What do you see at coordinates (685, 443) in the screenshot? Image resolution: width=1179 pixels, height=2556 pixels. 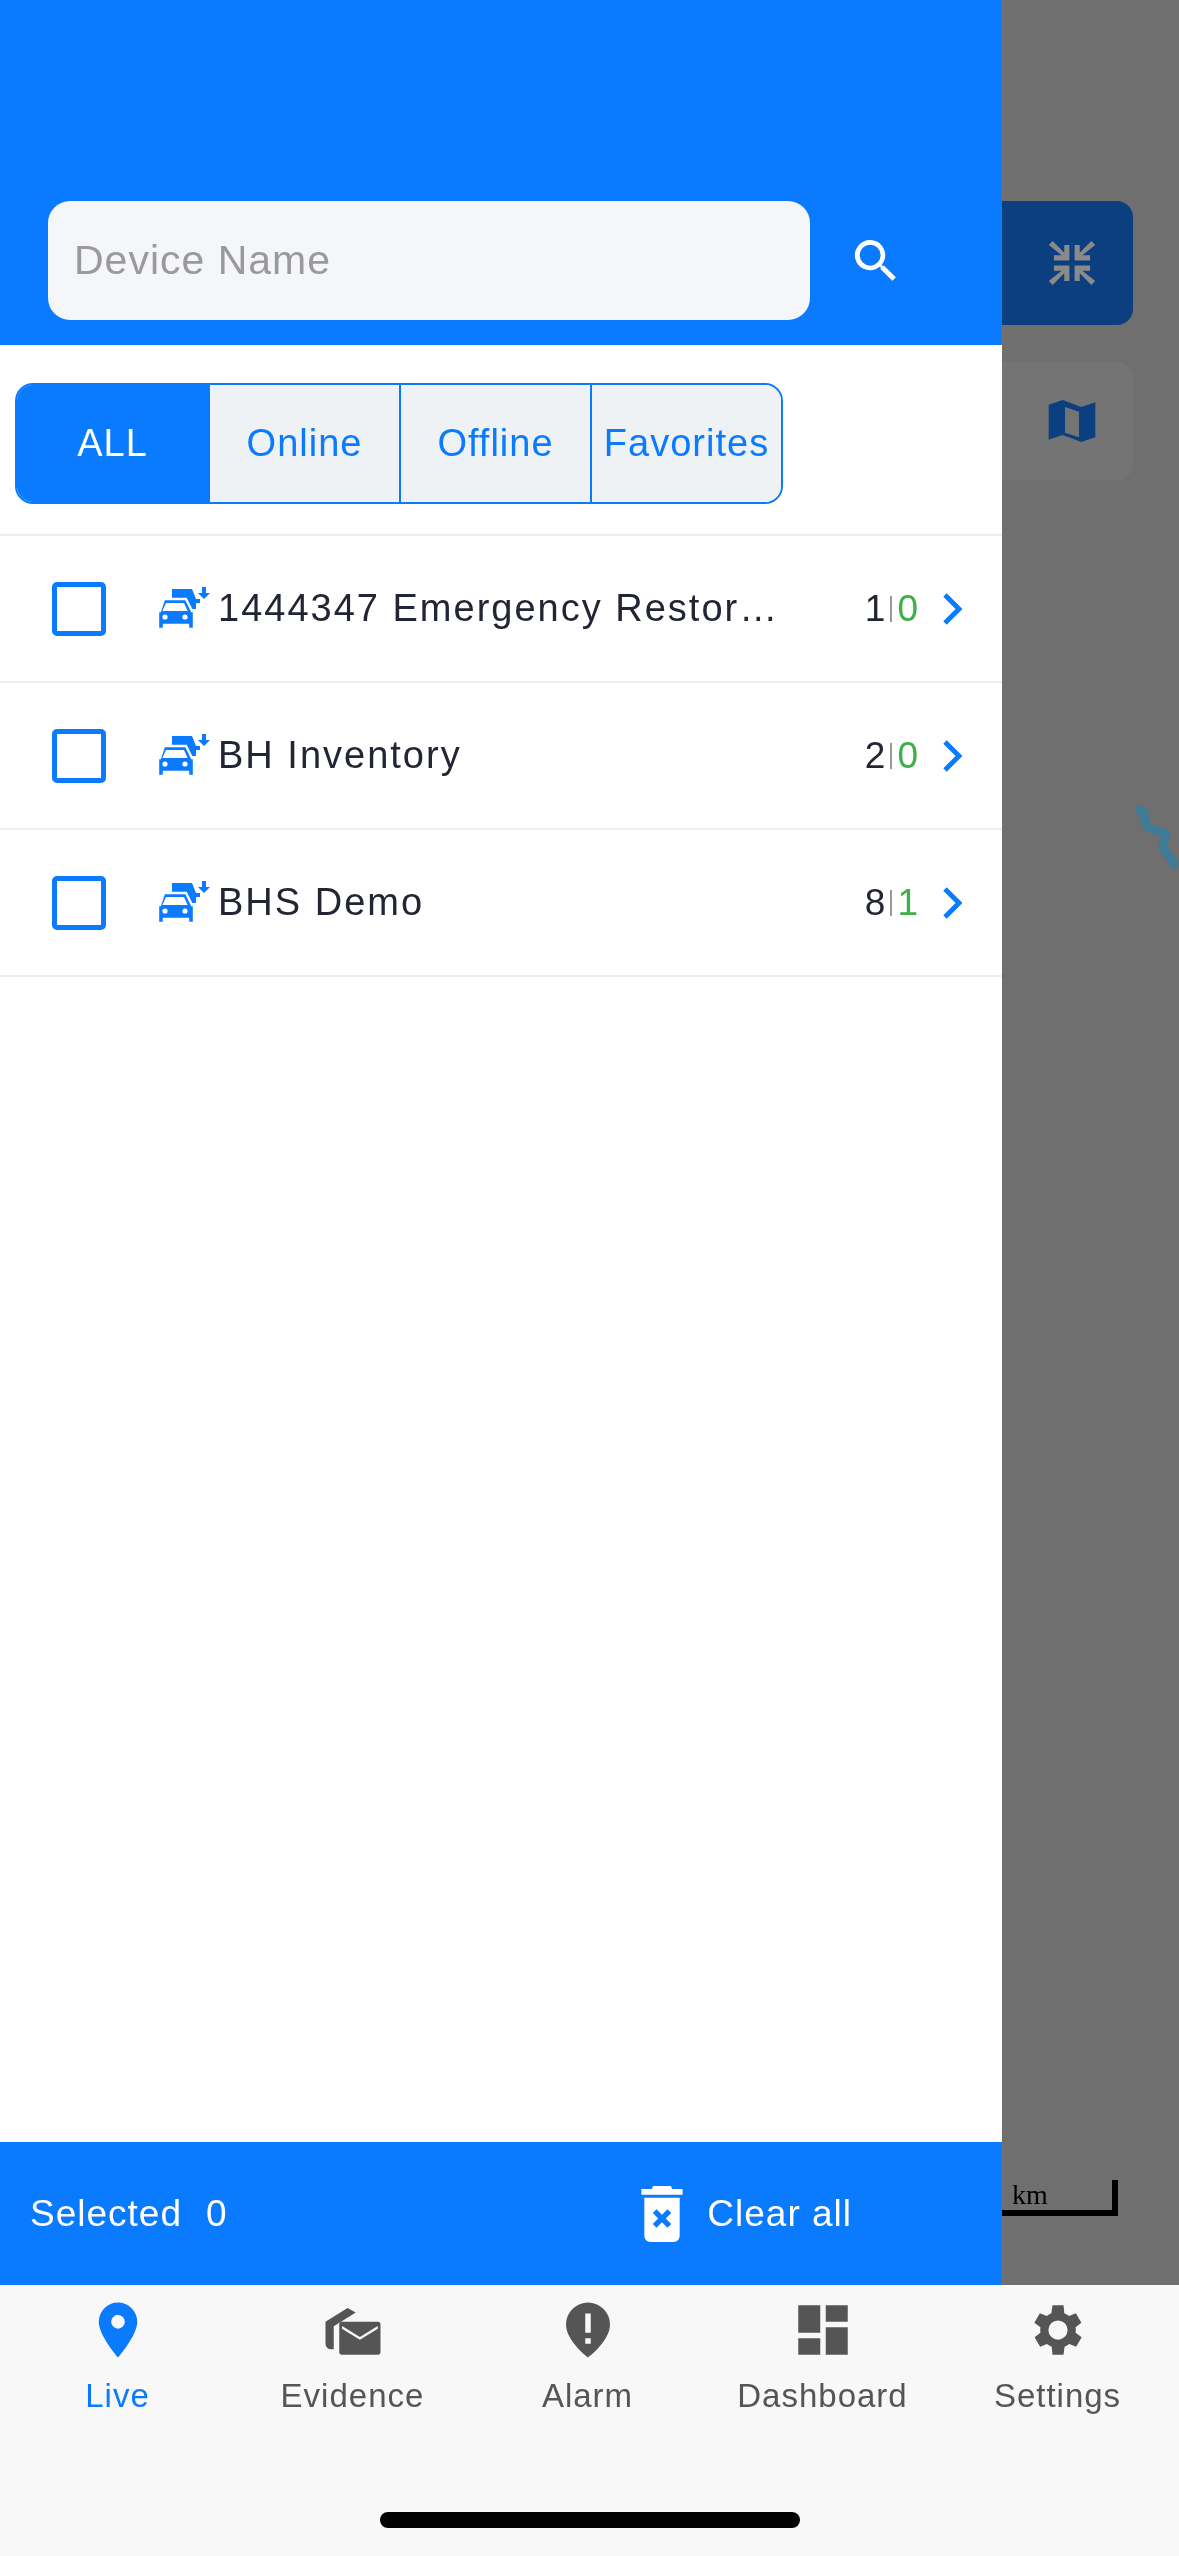 I see `filter-tab: Favorites` at bounding box center [685, 443].